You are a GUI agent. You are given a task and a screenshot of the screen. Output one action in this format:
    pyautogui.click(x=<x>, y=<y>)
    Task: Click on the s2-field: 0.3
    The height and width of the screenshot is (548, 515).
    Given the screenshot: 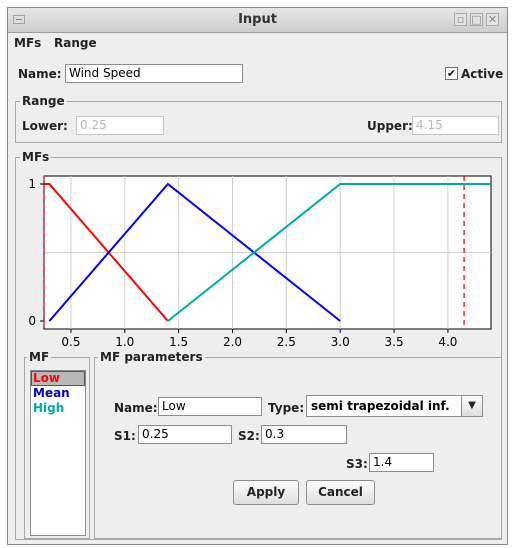 What is the action you would take?
    pyautogui.click(x=304, y=434)
    